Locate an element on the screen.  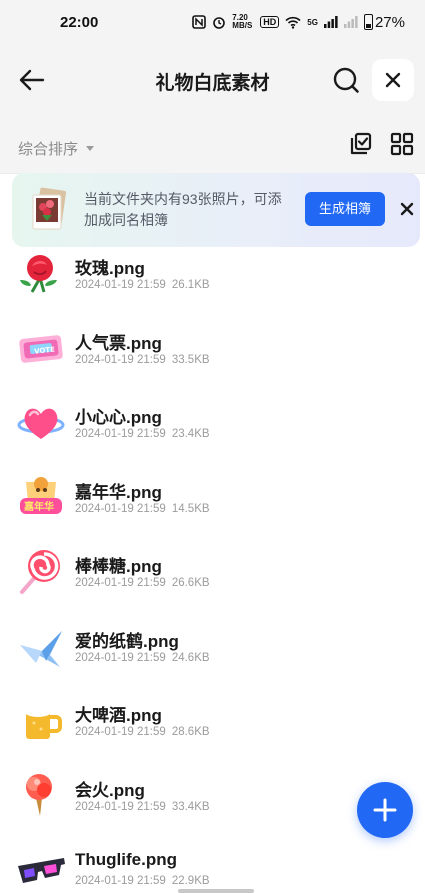
close-button is located at coordinates (393, 80).